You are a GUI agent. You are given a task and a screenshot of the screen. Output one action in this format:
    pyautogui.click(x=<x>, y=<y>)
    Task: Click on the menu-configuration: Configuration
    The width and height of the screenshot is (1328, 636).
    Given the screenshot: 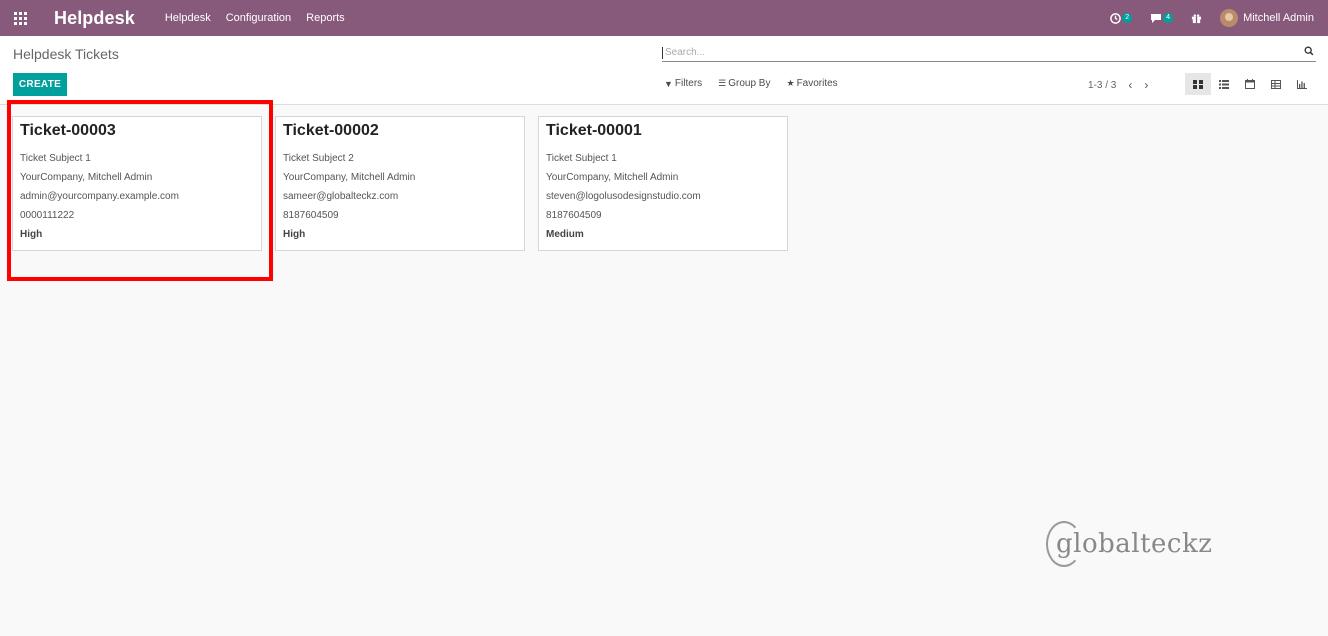 What is the action you would take?
    pyautogui.click(x=258, y=18)
    